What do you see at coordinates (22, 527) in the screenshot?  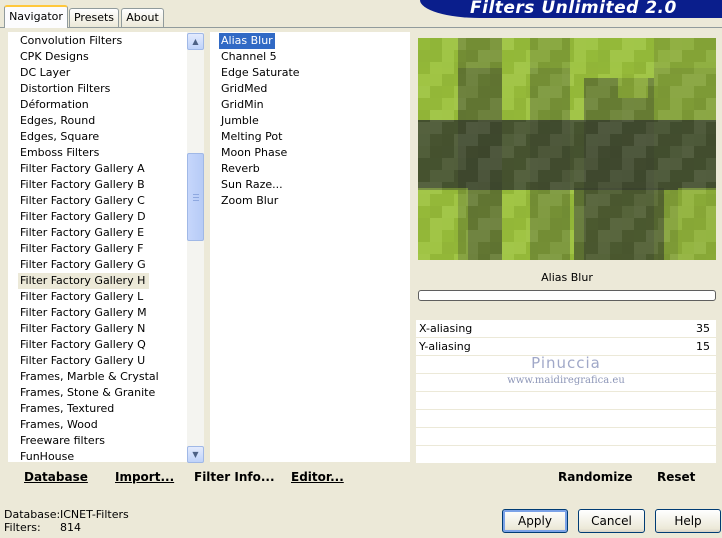 I see `filters-label: Filters:` at bounding box center [22, 527].